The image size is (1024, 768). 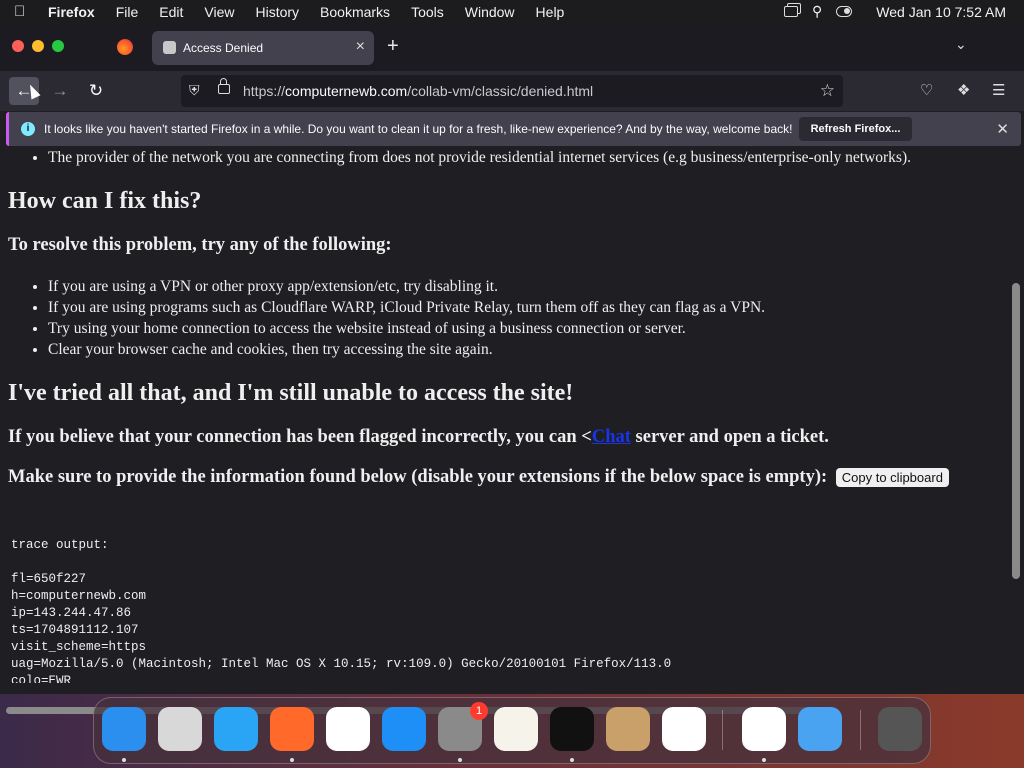 I want to click on close-tab-icon: ×, so click(x=360, y=47).